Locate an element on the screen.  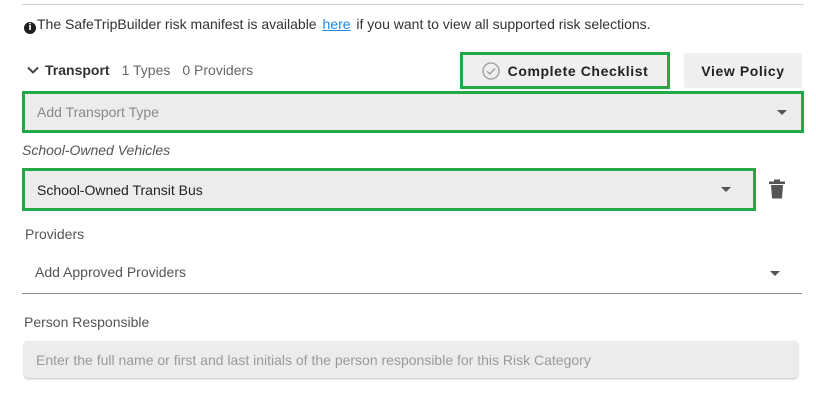
complete-checklist-button: Complete Checklist is located at coordinates (565, 70).